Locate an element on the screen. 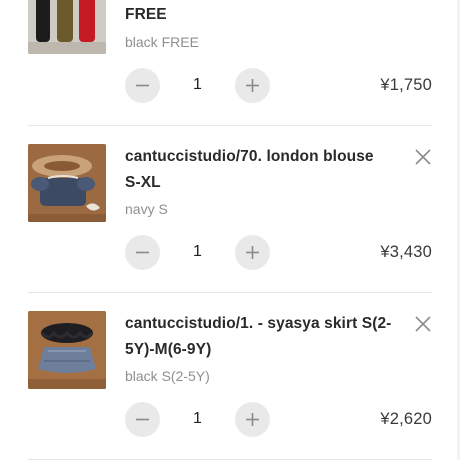 This screenshot has height=460, width=460. item-price: ¥2,620 is located at coordinates (406, 419).